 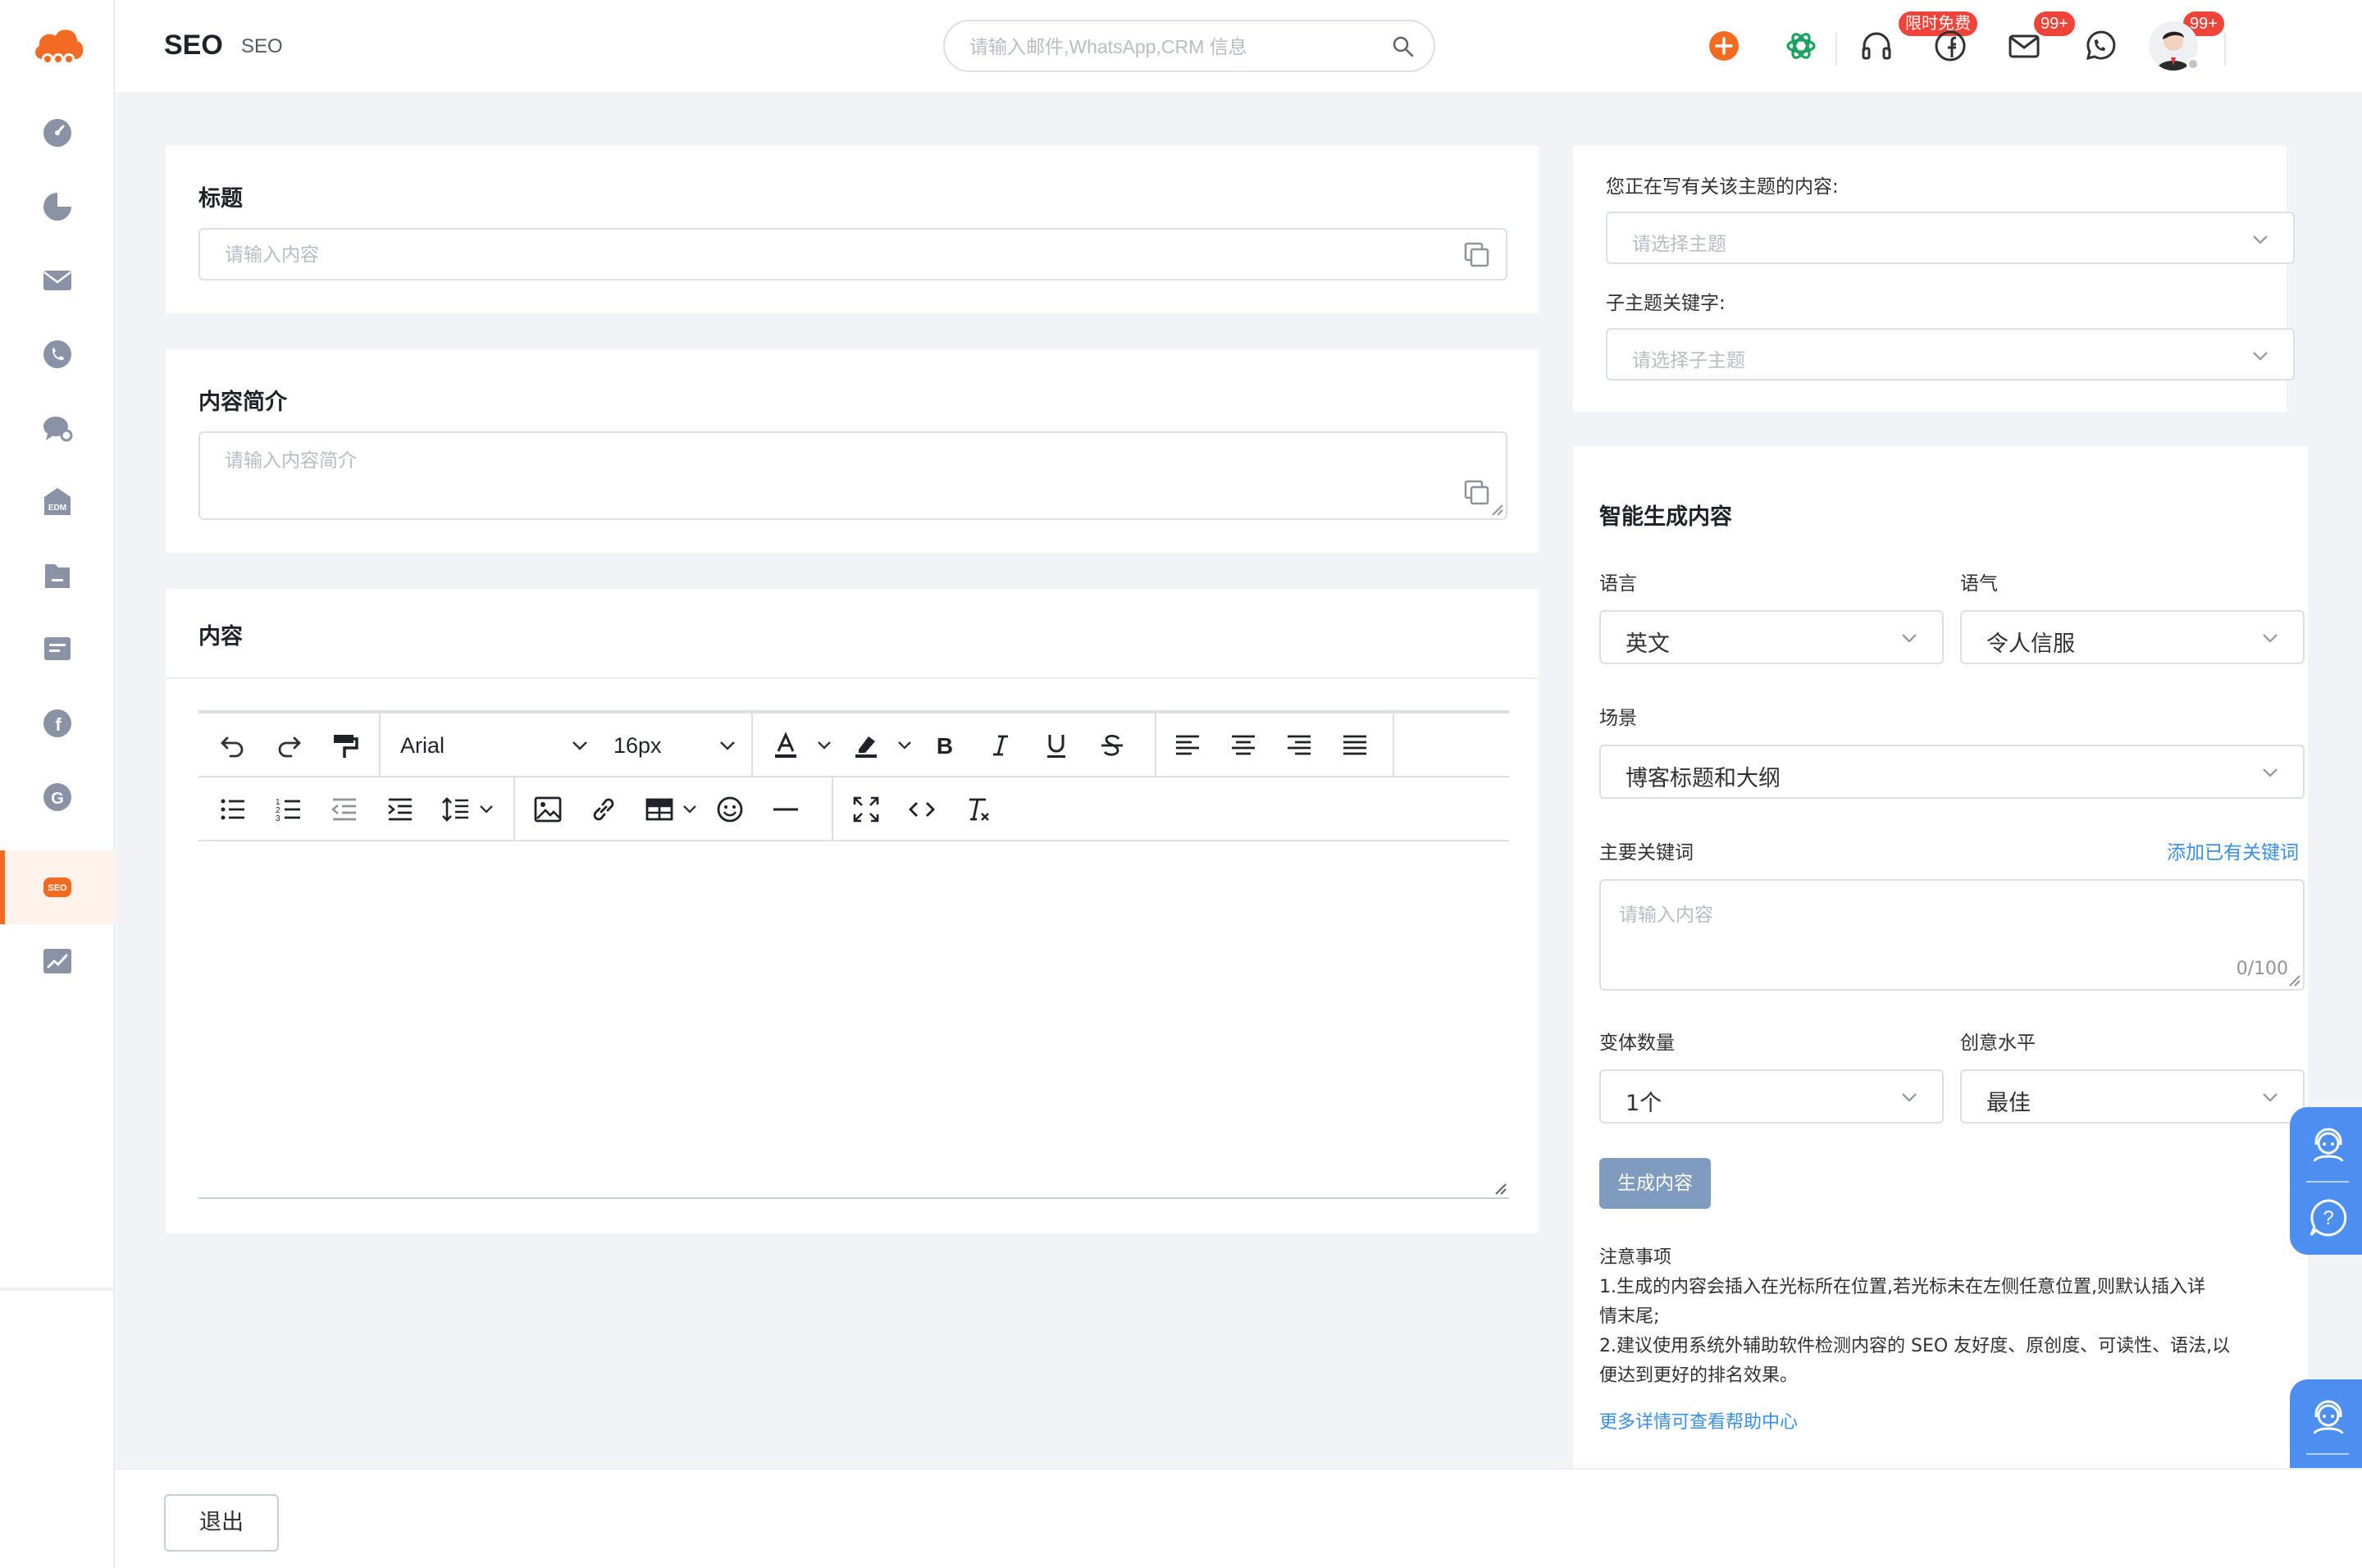 I want to click on highlighter-icon, so click(x=866, y=747).